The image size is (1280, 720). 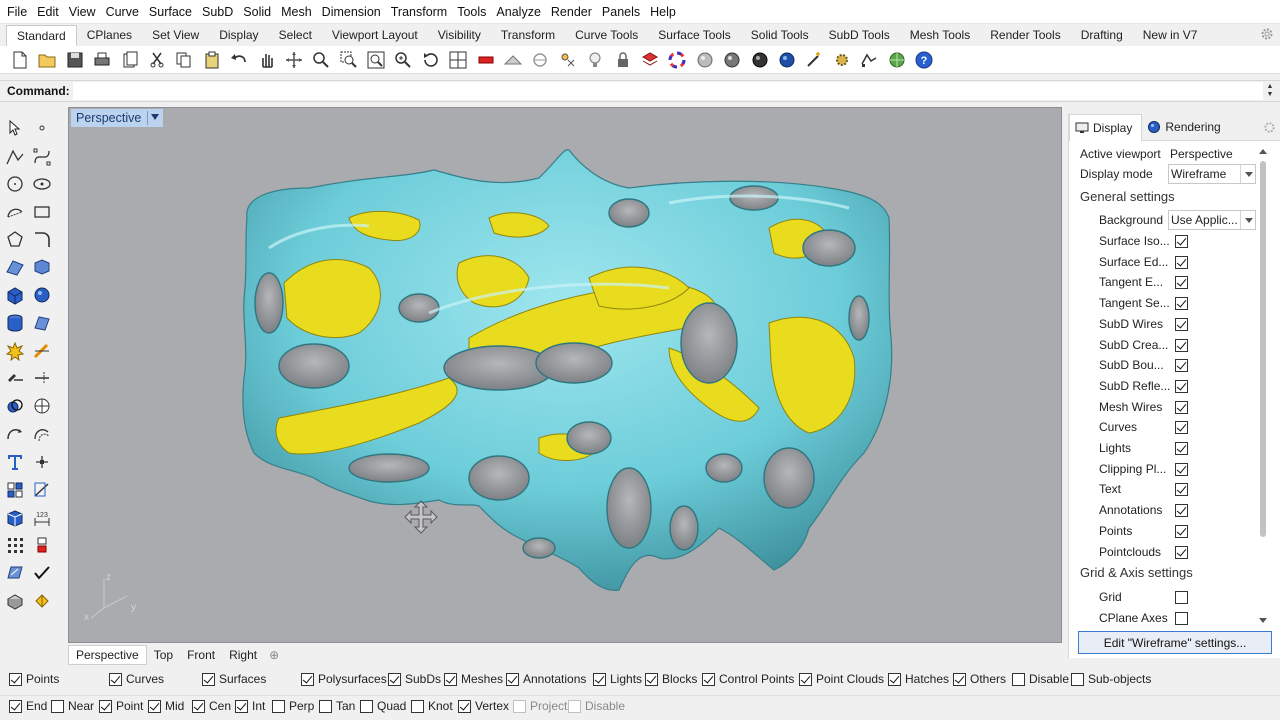 I want to click on tab-select: Select, so click(x=295, y=35).